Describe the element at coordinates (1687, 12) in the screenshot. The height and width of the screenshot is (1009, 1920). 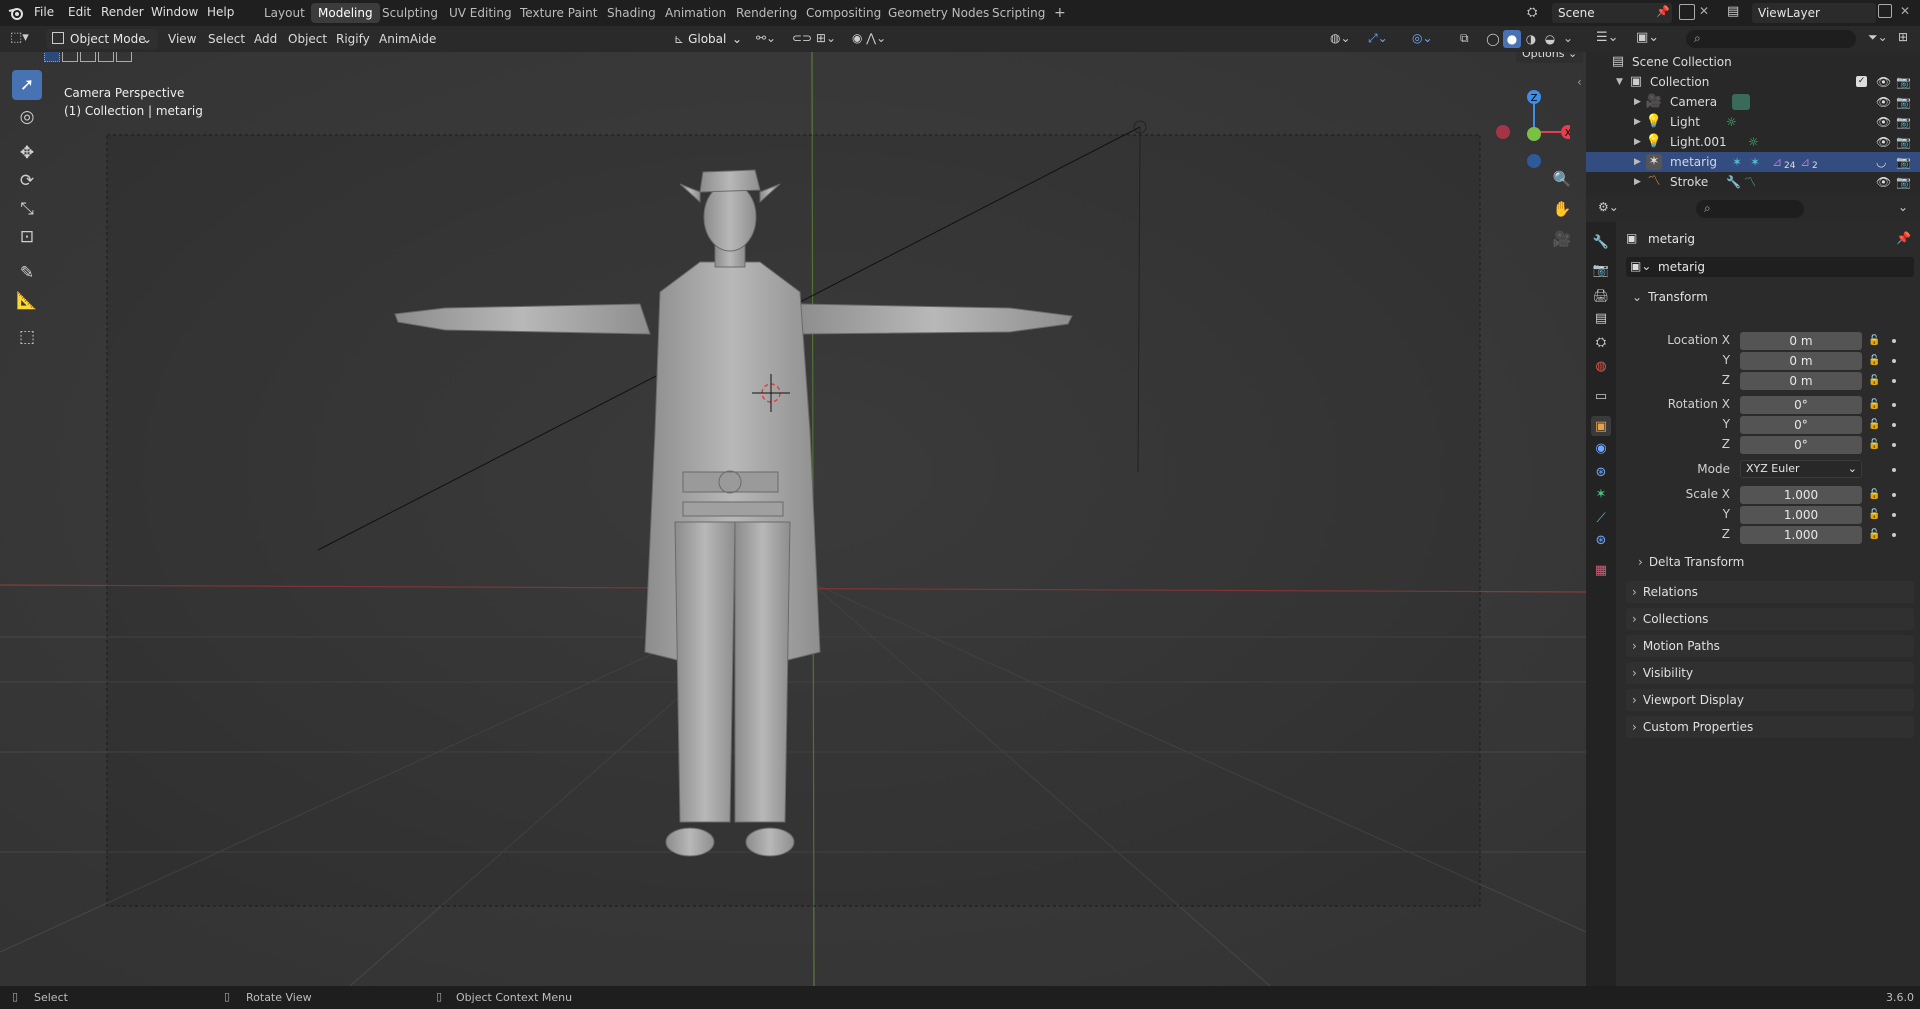
I see `new-scene-icon` at that location.